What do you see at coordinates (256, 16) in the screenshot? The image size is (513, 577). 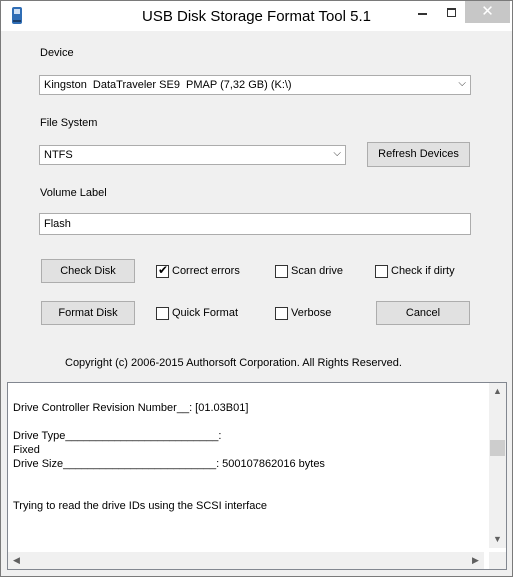 I see `title-bar: USB Disk Storage Format Tool 5.1 ✕` at bounding box center [256, 16].